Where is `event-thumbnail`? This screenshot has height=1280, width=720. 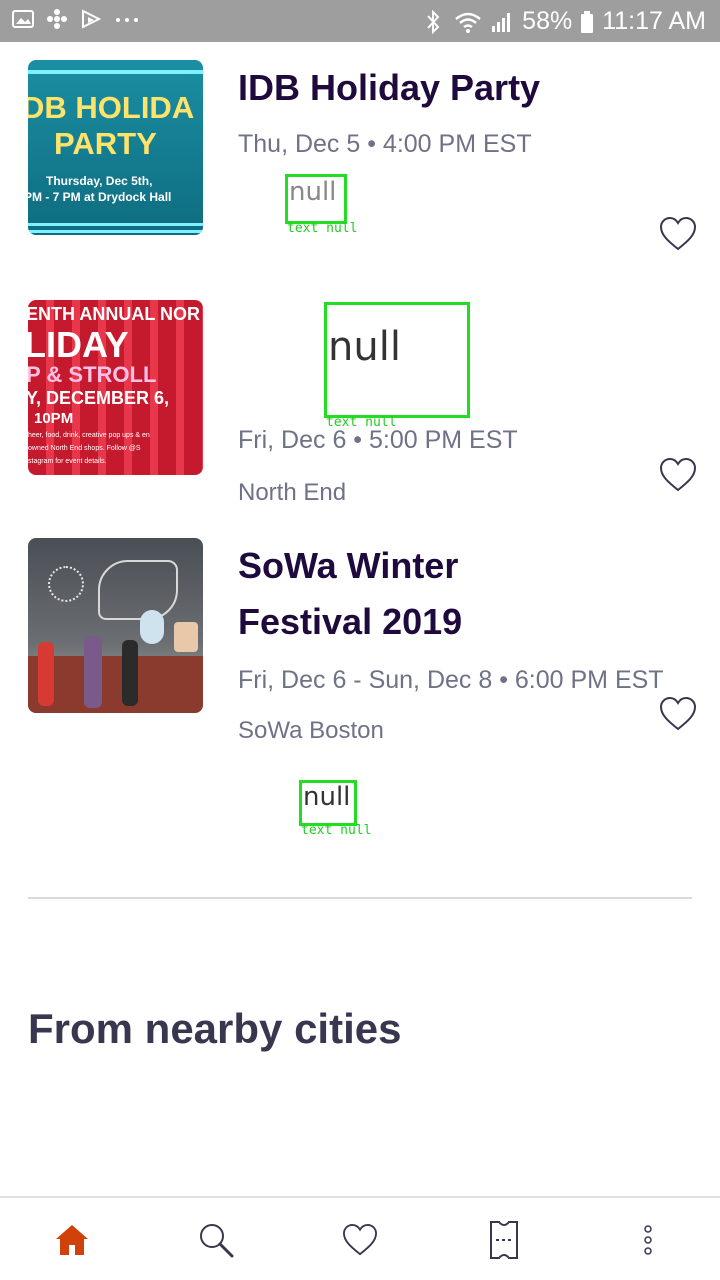
event-thumbnail is located at coordinates (115, 625).